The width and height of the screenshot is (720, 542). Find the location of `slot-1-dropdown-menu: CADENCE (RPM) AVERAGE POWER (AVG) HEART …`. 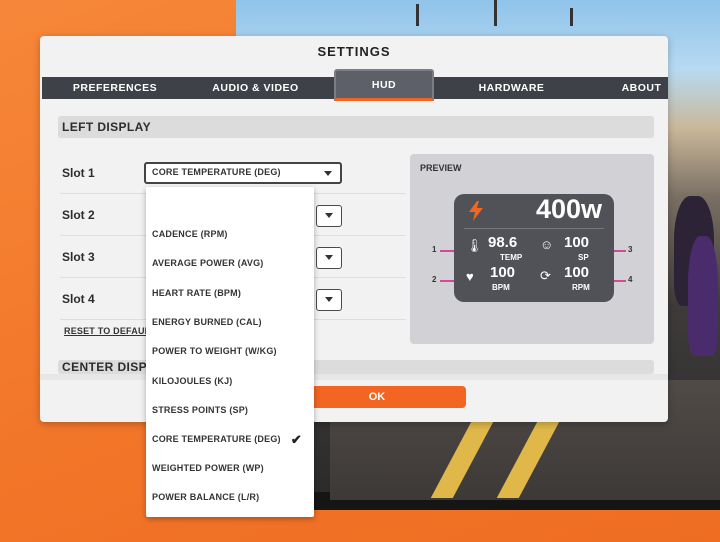

slot-1-dropdown-menu: CADENCE (RPM) AVERAGE POWER (AVG) HEART … is located at coordinates (230, 352).